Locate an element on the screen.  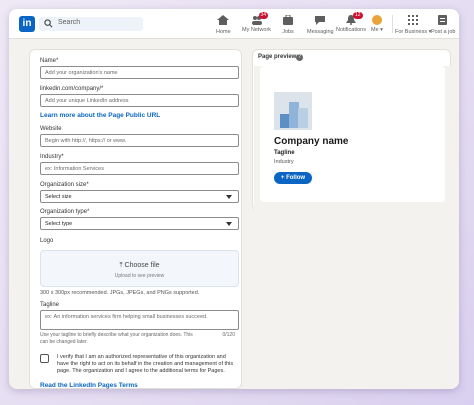
nav-post-a-job-label: Post a job is located at coordinates (443, 32).